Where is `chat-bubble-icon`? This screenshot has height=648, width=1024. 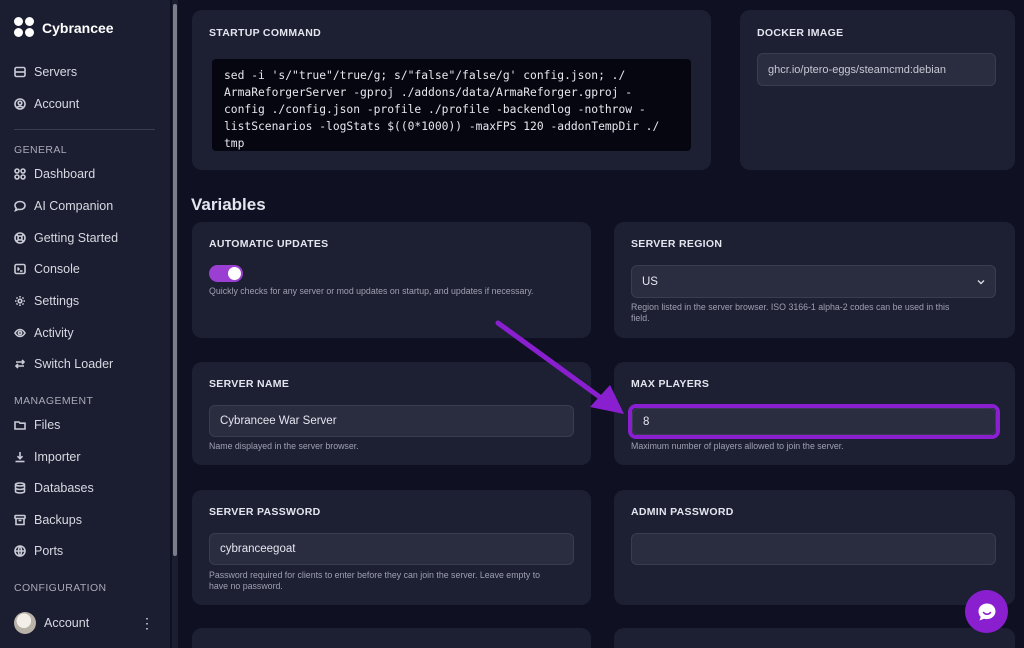 chat-bubble-icon is located at coordinates (20, 206).